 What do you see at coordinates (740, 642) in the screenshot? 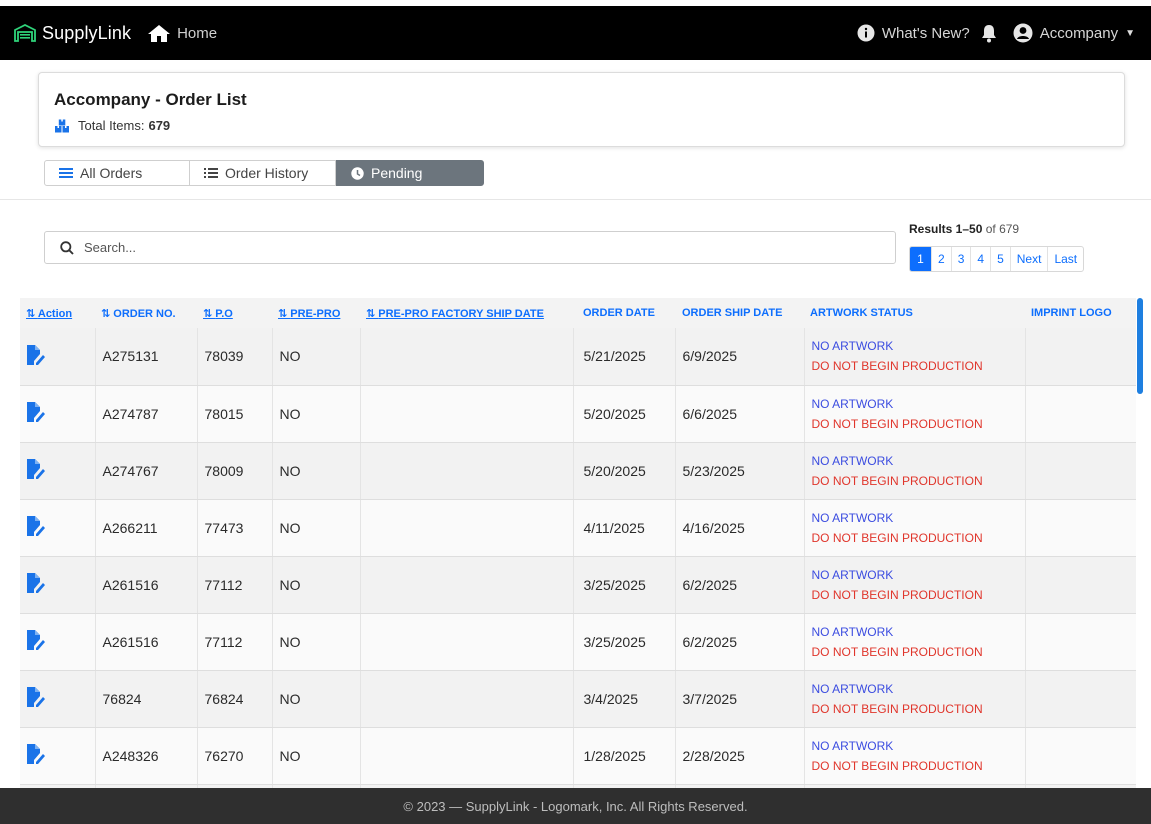
I see `order-ship-date-cell: 6/2/2025` at bounding box center [740, 642].